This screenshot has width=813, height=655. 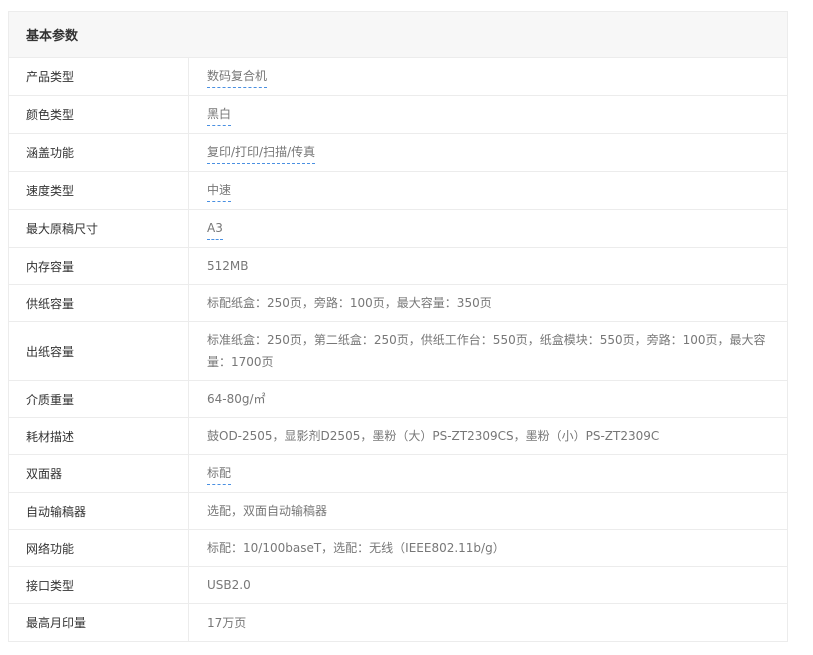 What do you see at coordinates (237, 76) in the screenshot?
I see `spec-value-link: 数码复合机` at bounding box center [237, 76].